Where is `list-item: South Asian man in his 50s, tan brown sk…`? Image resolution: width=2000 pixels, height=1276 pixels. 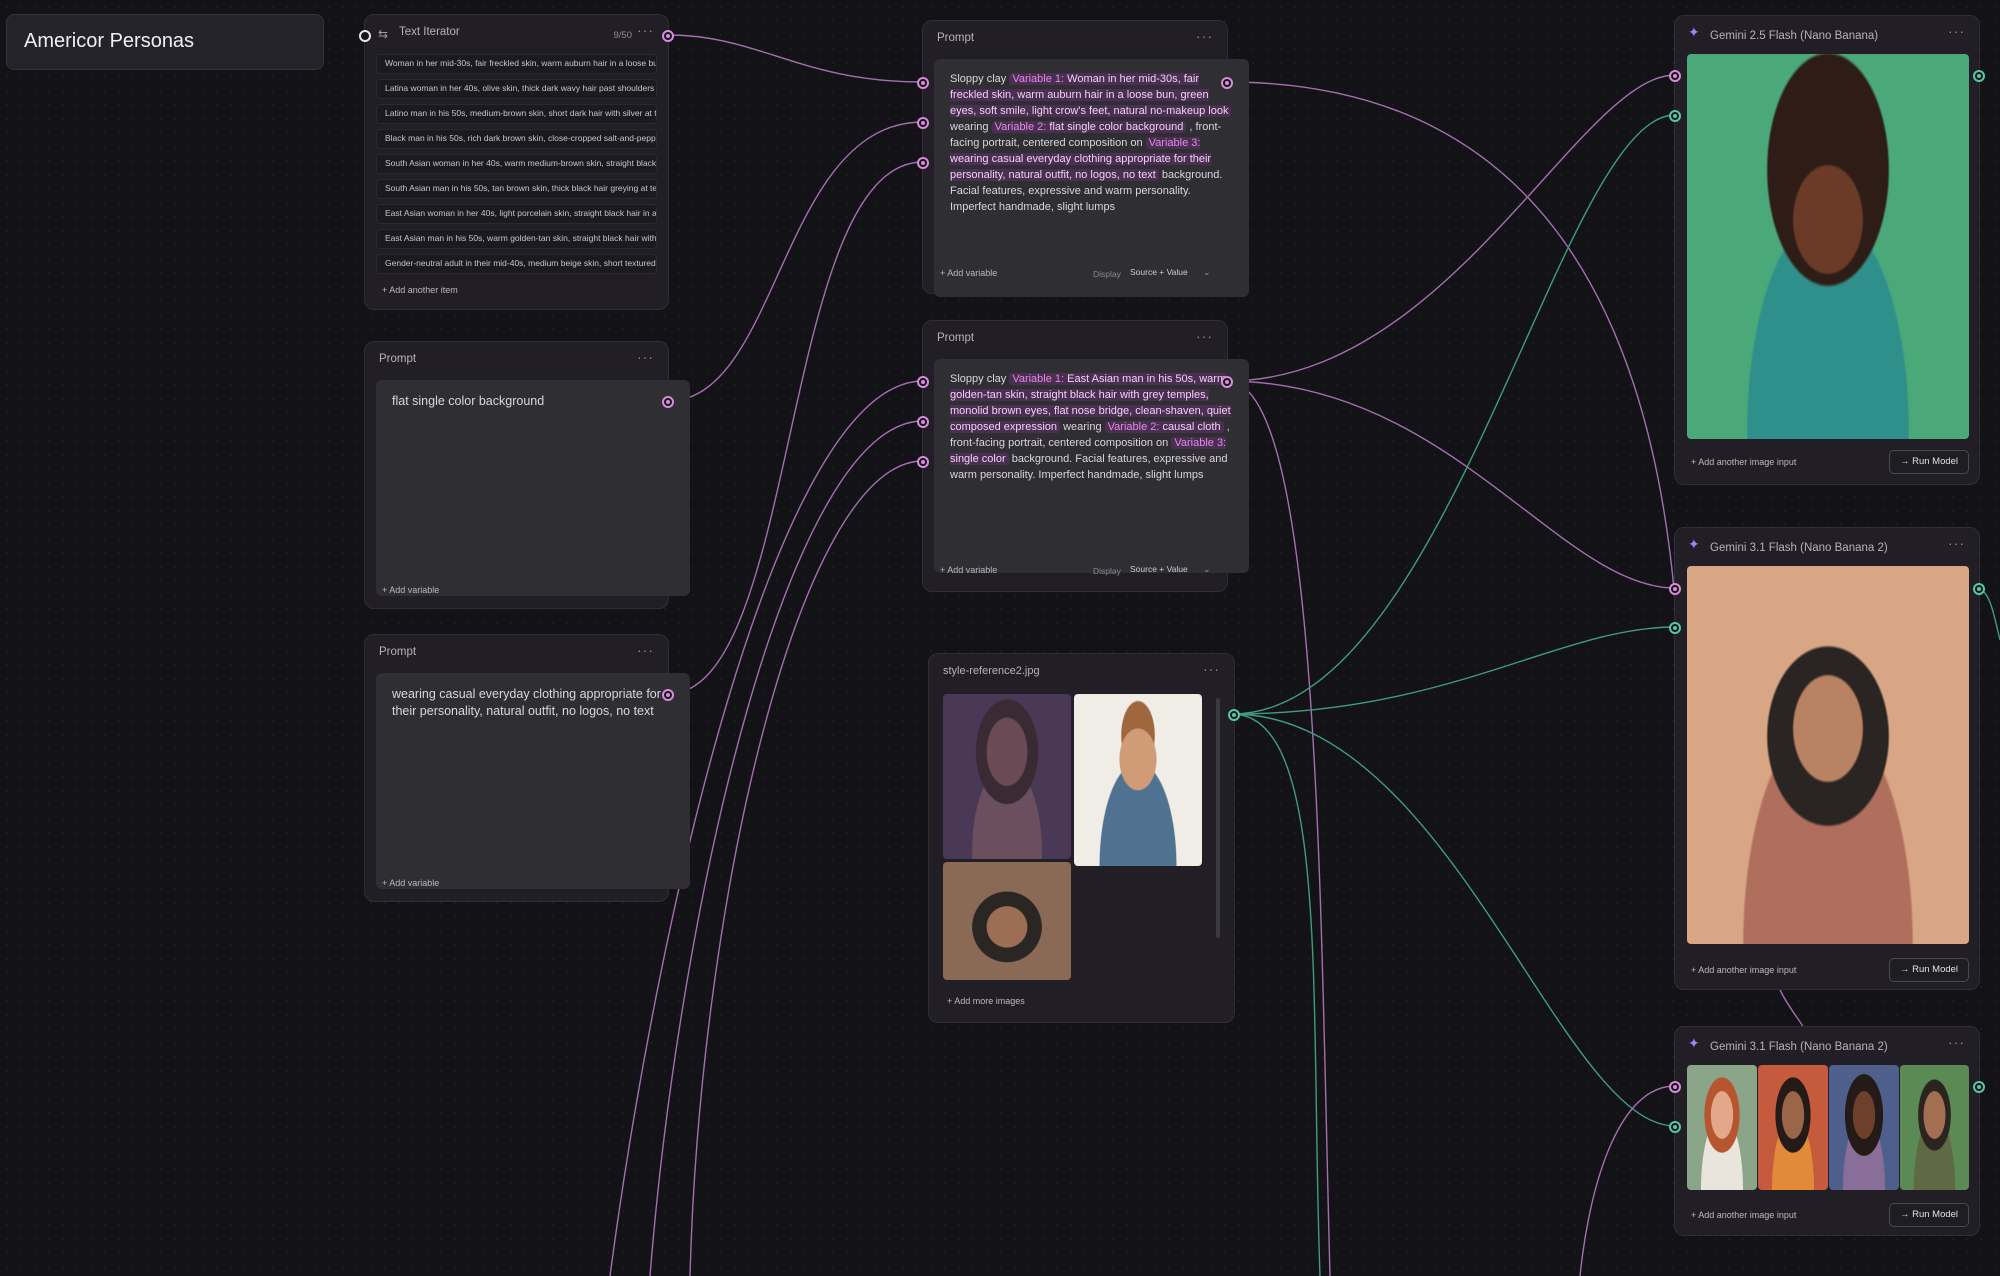 list-item: South Asian man in his 50s, tan brown sk… is located at coordinates (516, 189).